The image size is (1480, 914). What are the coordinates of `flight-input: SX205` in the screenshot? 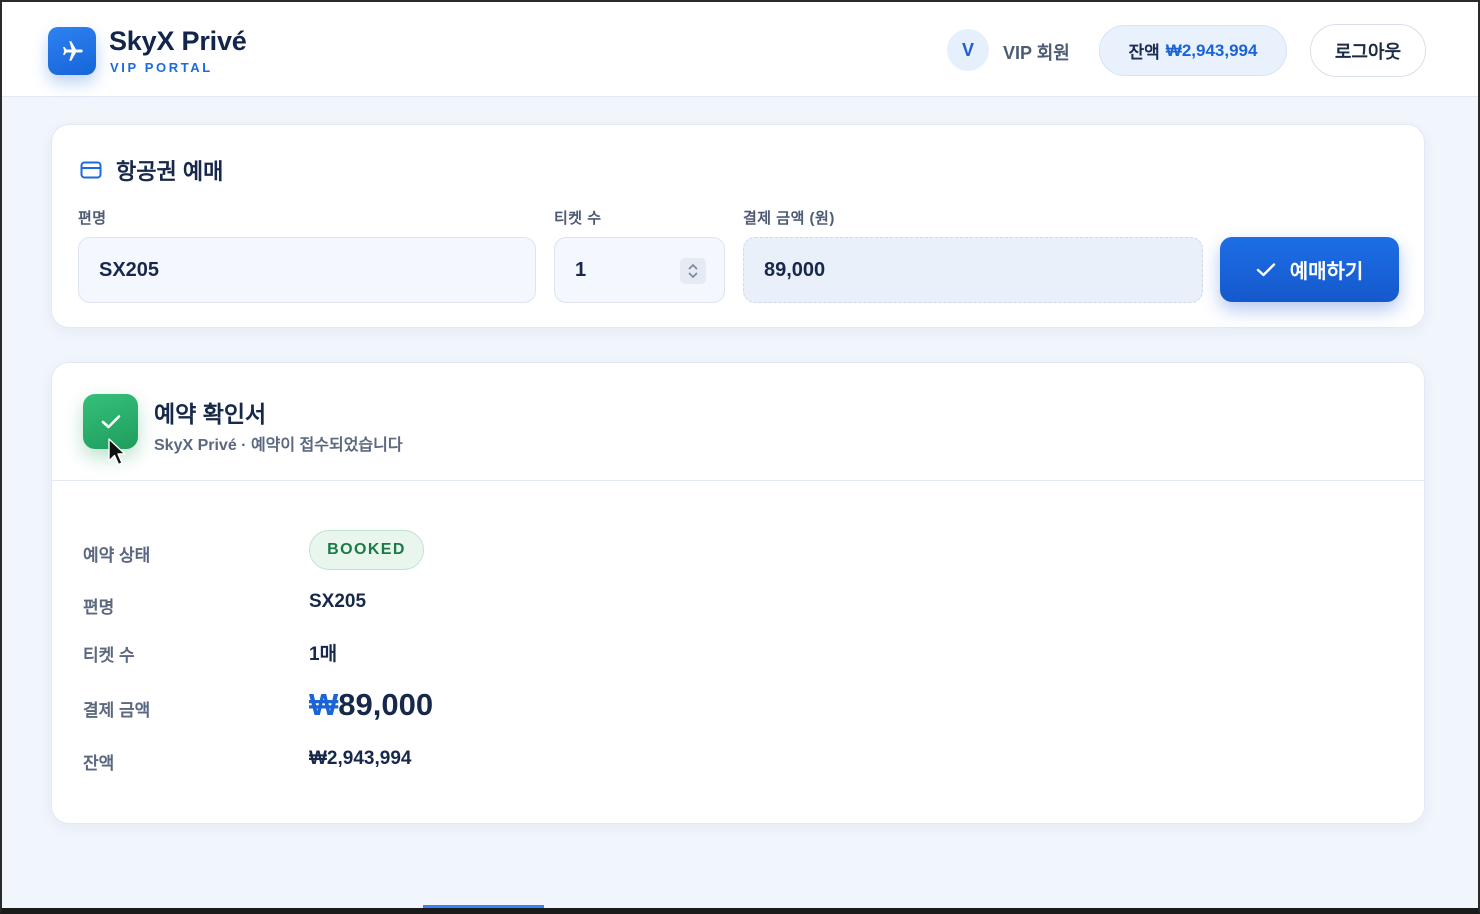 It's located at (307, 270).